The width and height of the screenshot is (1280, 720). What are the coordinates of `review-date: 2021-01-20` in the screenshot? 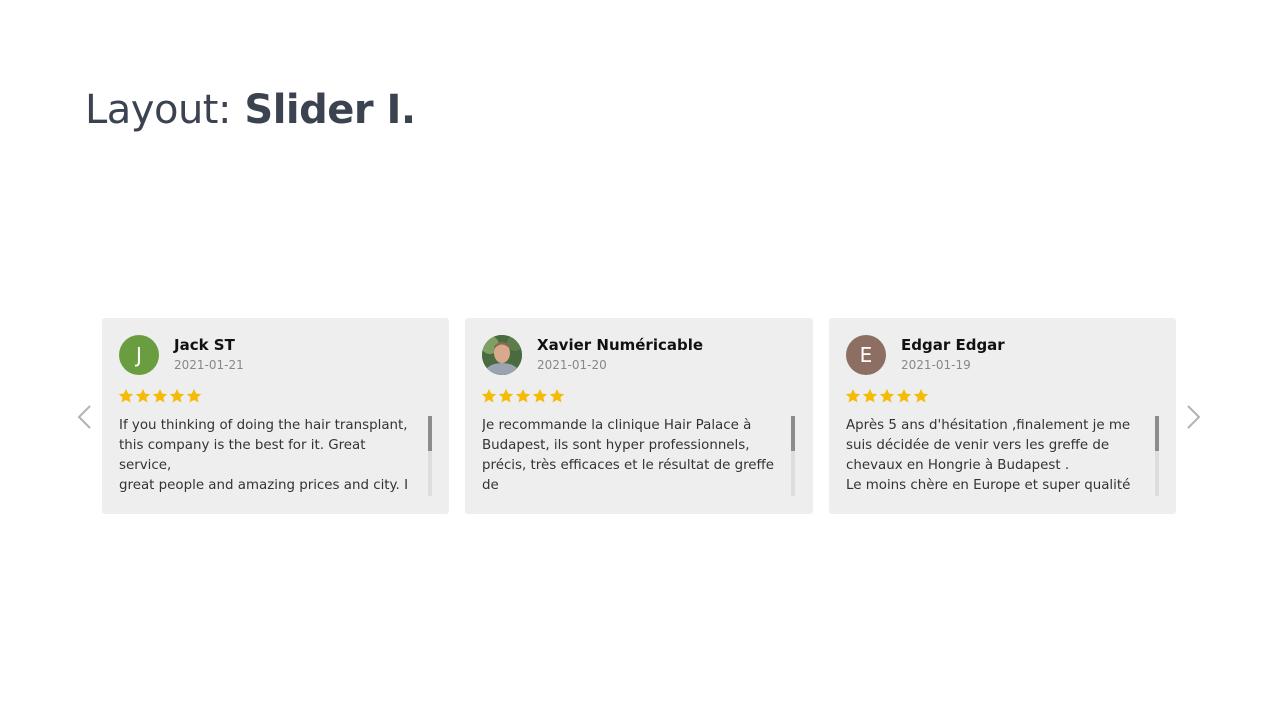 It's located at (572, 365).